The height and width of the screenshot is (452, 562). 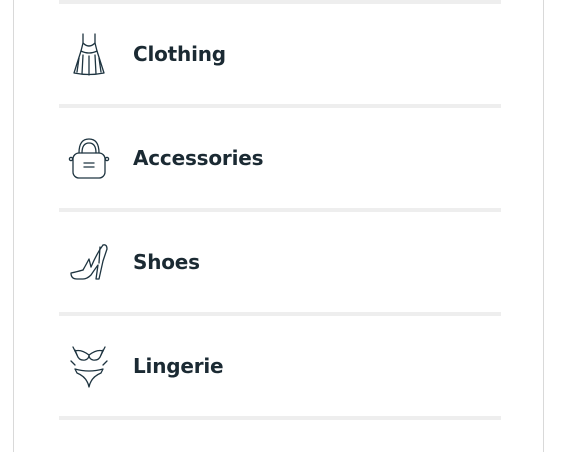 What do you see at coordinates (89, 366) in the screenshot?
I see `lingerie-icon` at bounding box center [89, 366].